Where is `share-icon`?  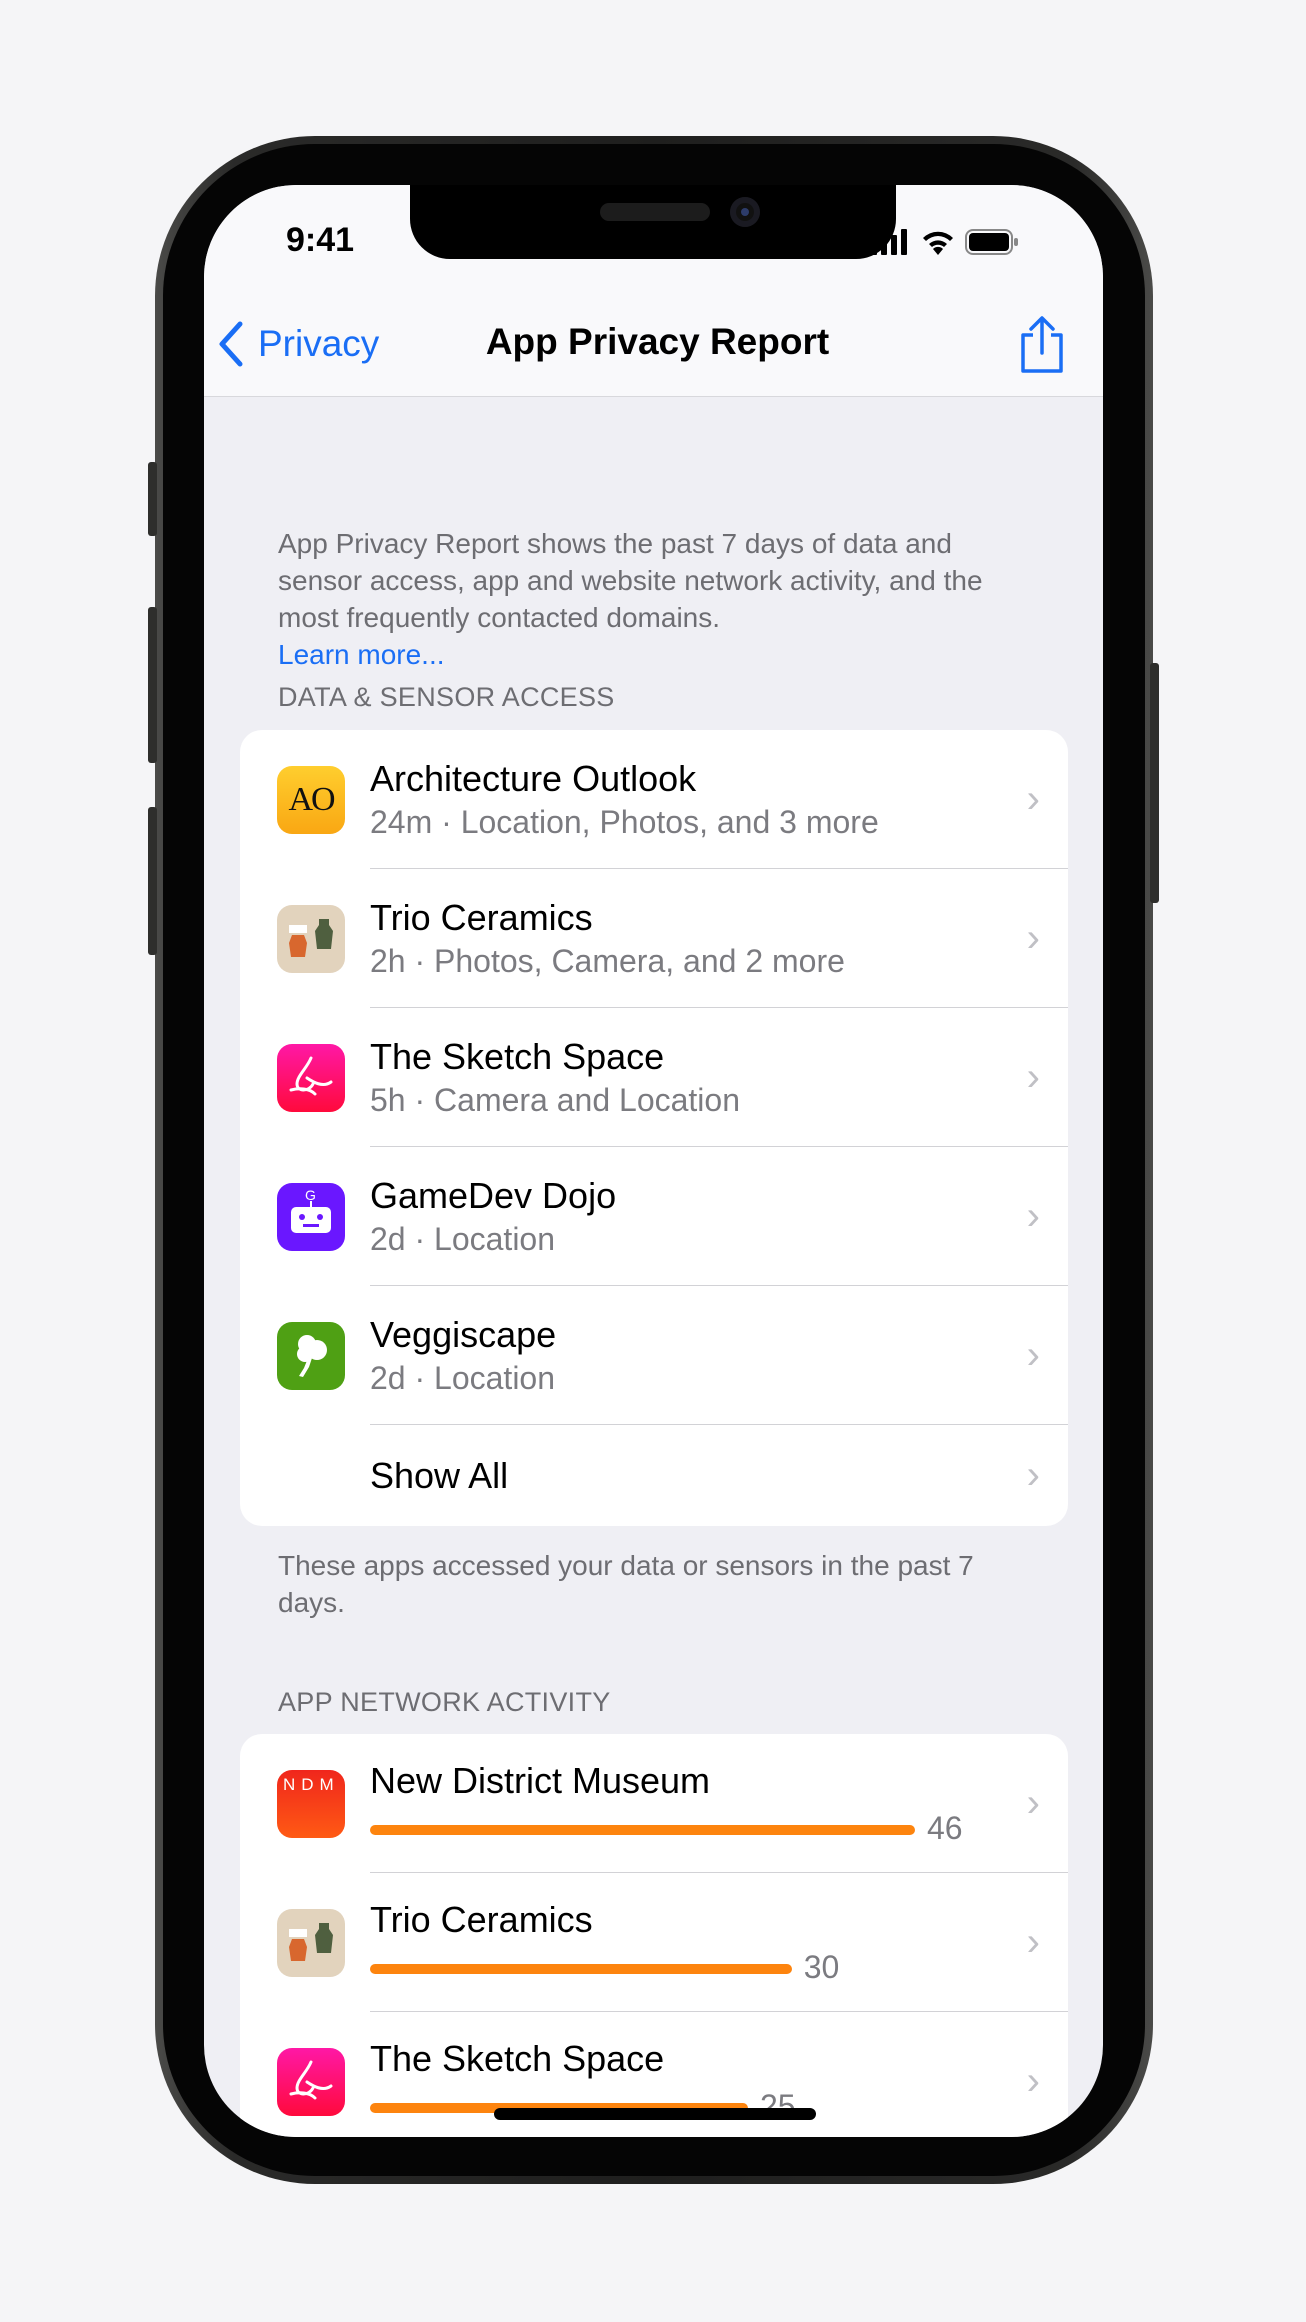
share-icon is located at coordinates (1042, 345).